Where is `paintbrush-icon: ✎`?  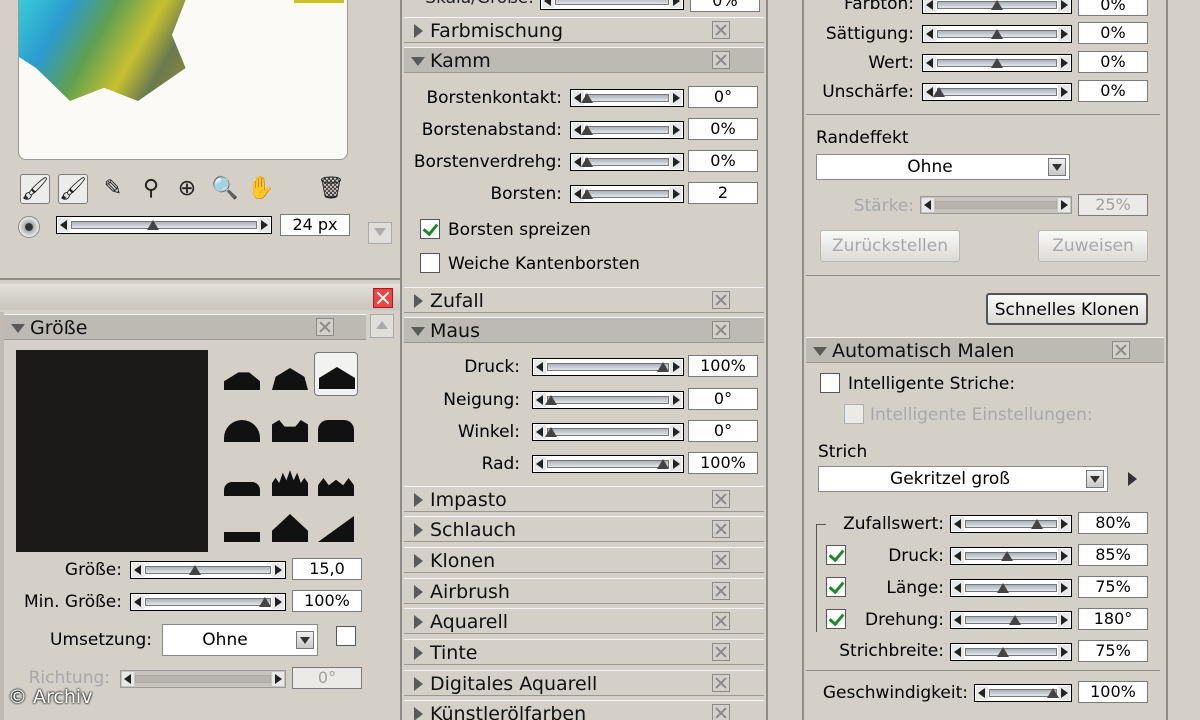
paintbrush-icon: ✎ is located at coordinates (113, 189).